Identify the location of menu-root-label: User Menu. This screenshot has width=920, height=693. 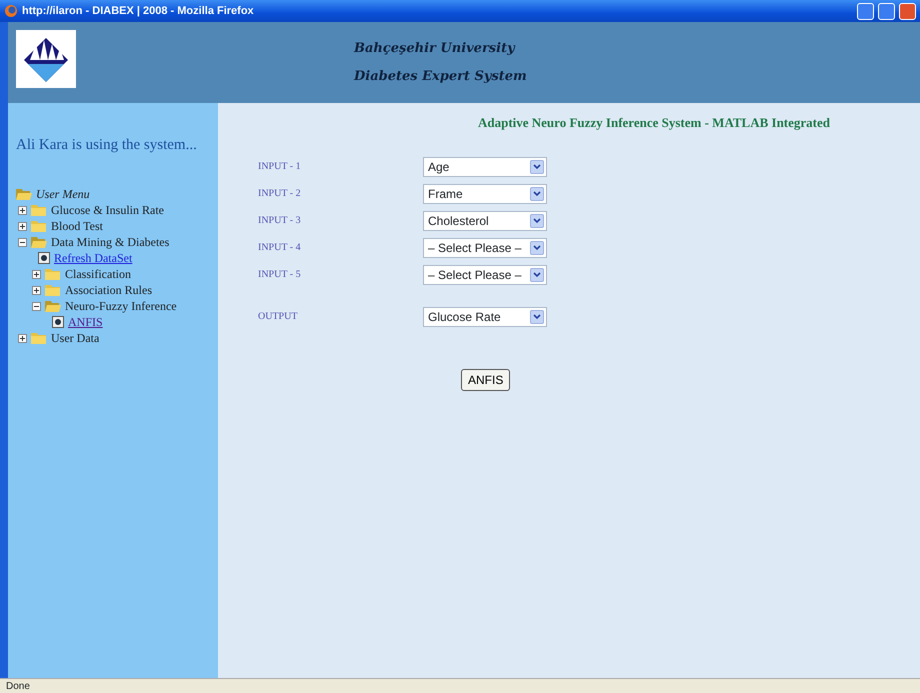
(63, 194).